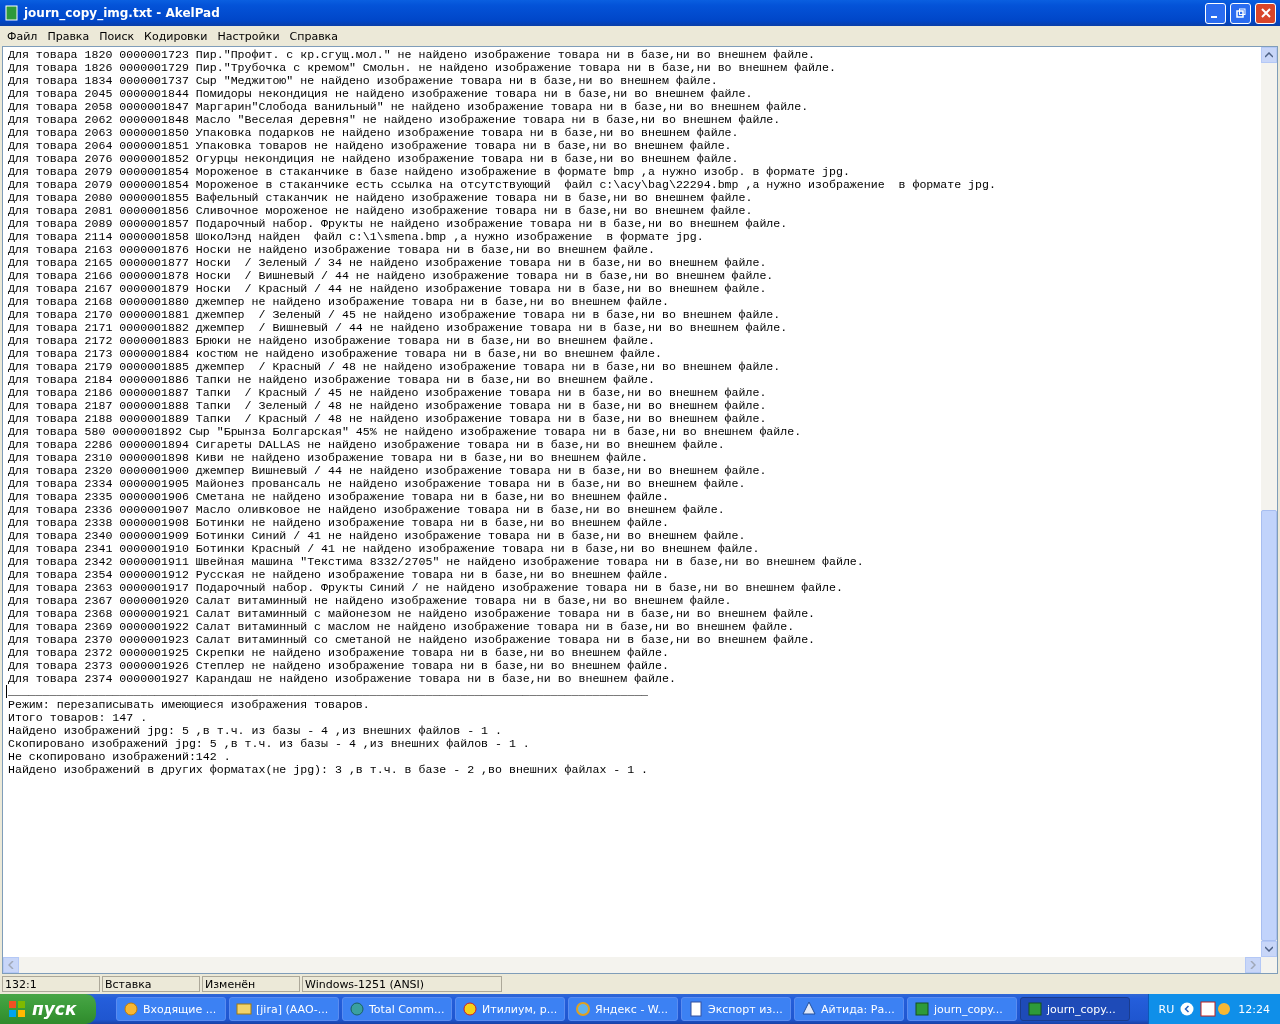 The image size is (1280, 1024). Describe the element at coordinates (68, 36) in the screenshot. I see `menu-item: Правка` at that location.